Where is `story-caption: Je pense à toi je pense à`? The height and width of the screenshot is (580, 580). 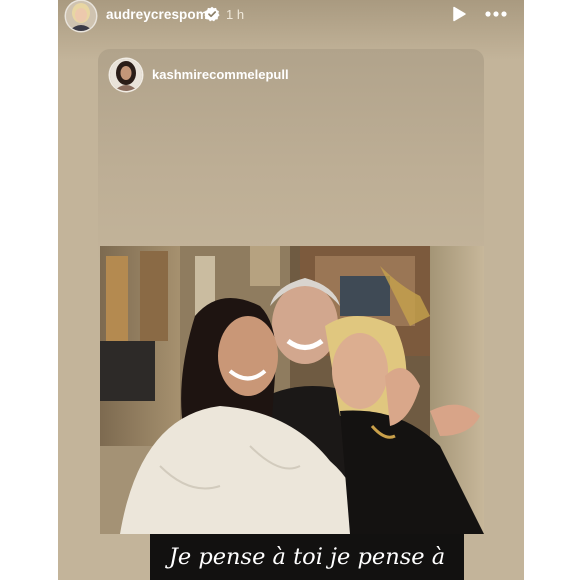
story-caption: Je pense à toi je pense à is located at coordinates (307, 557).